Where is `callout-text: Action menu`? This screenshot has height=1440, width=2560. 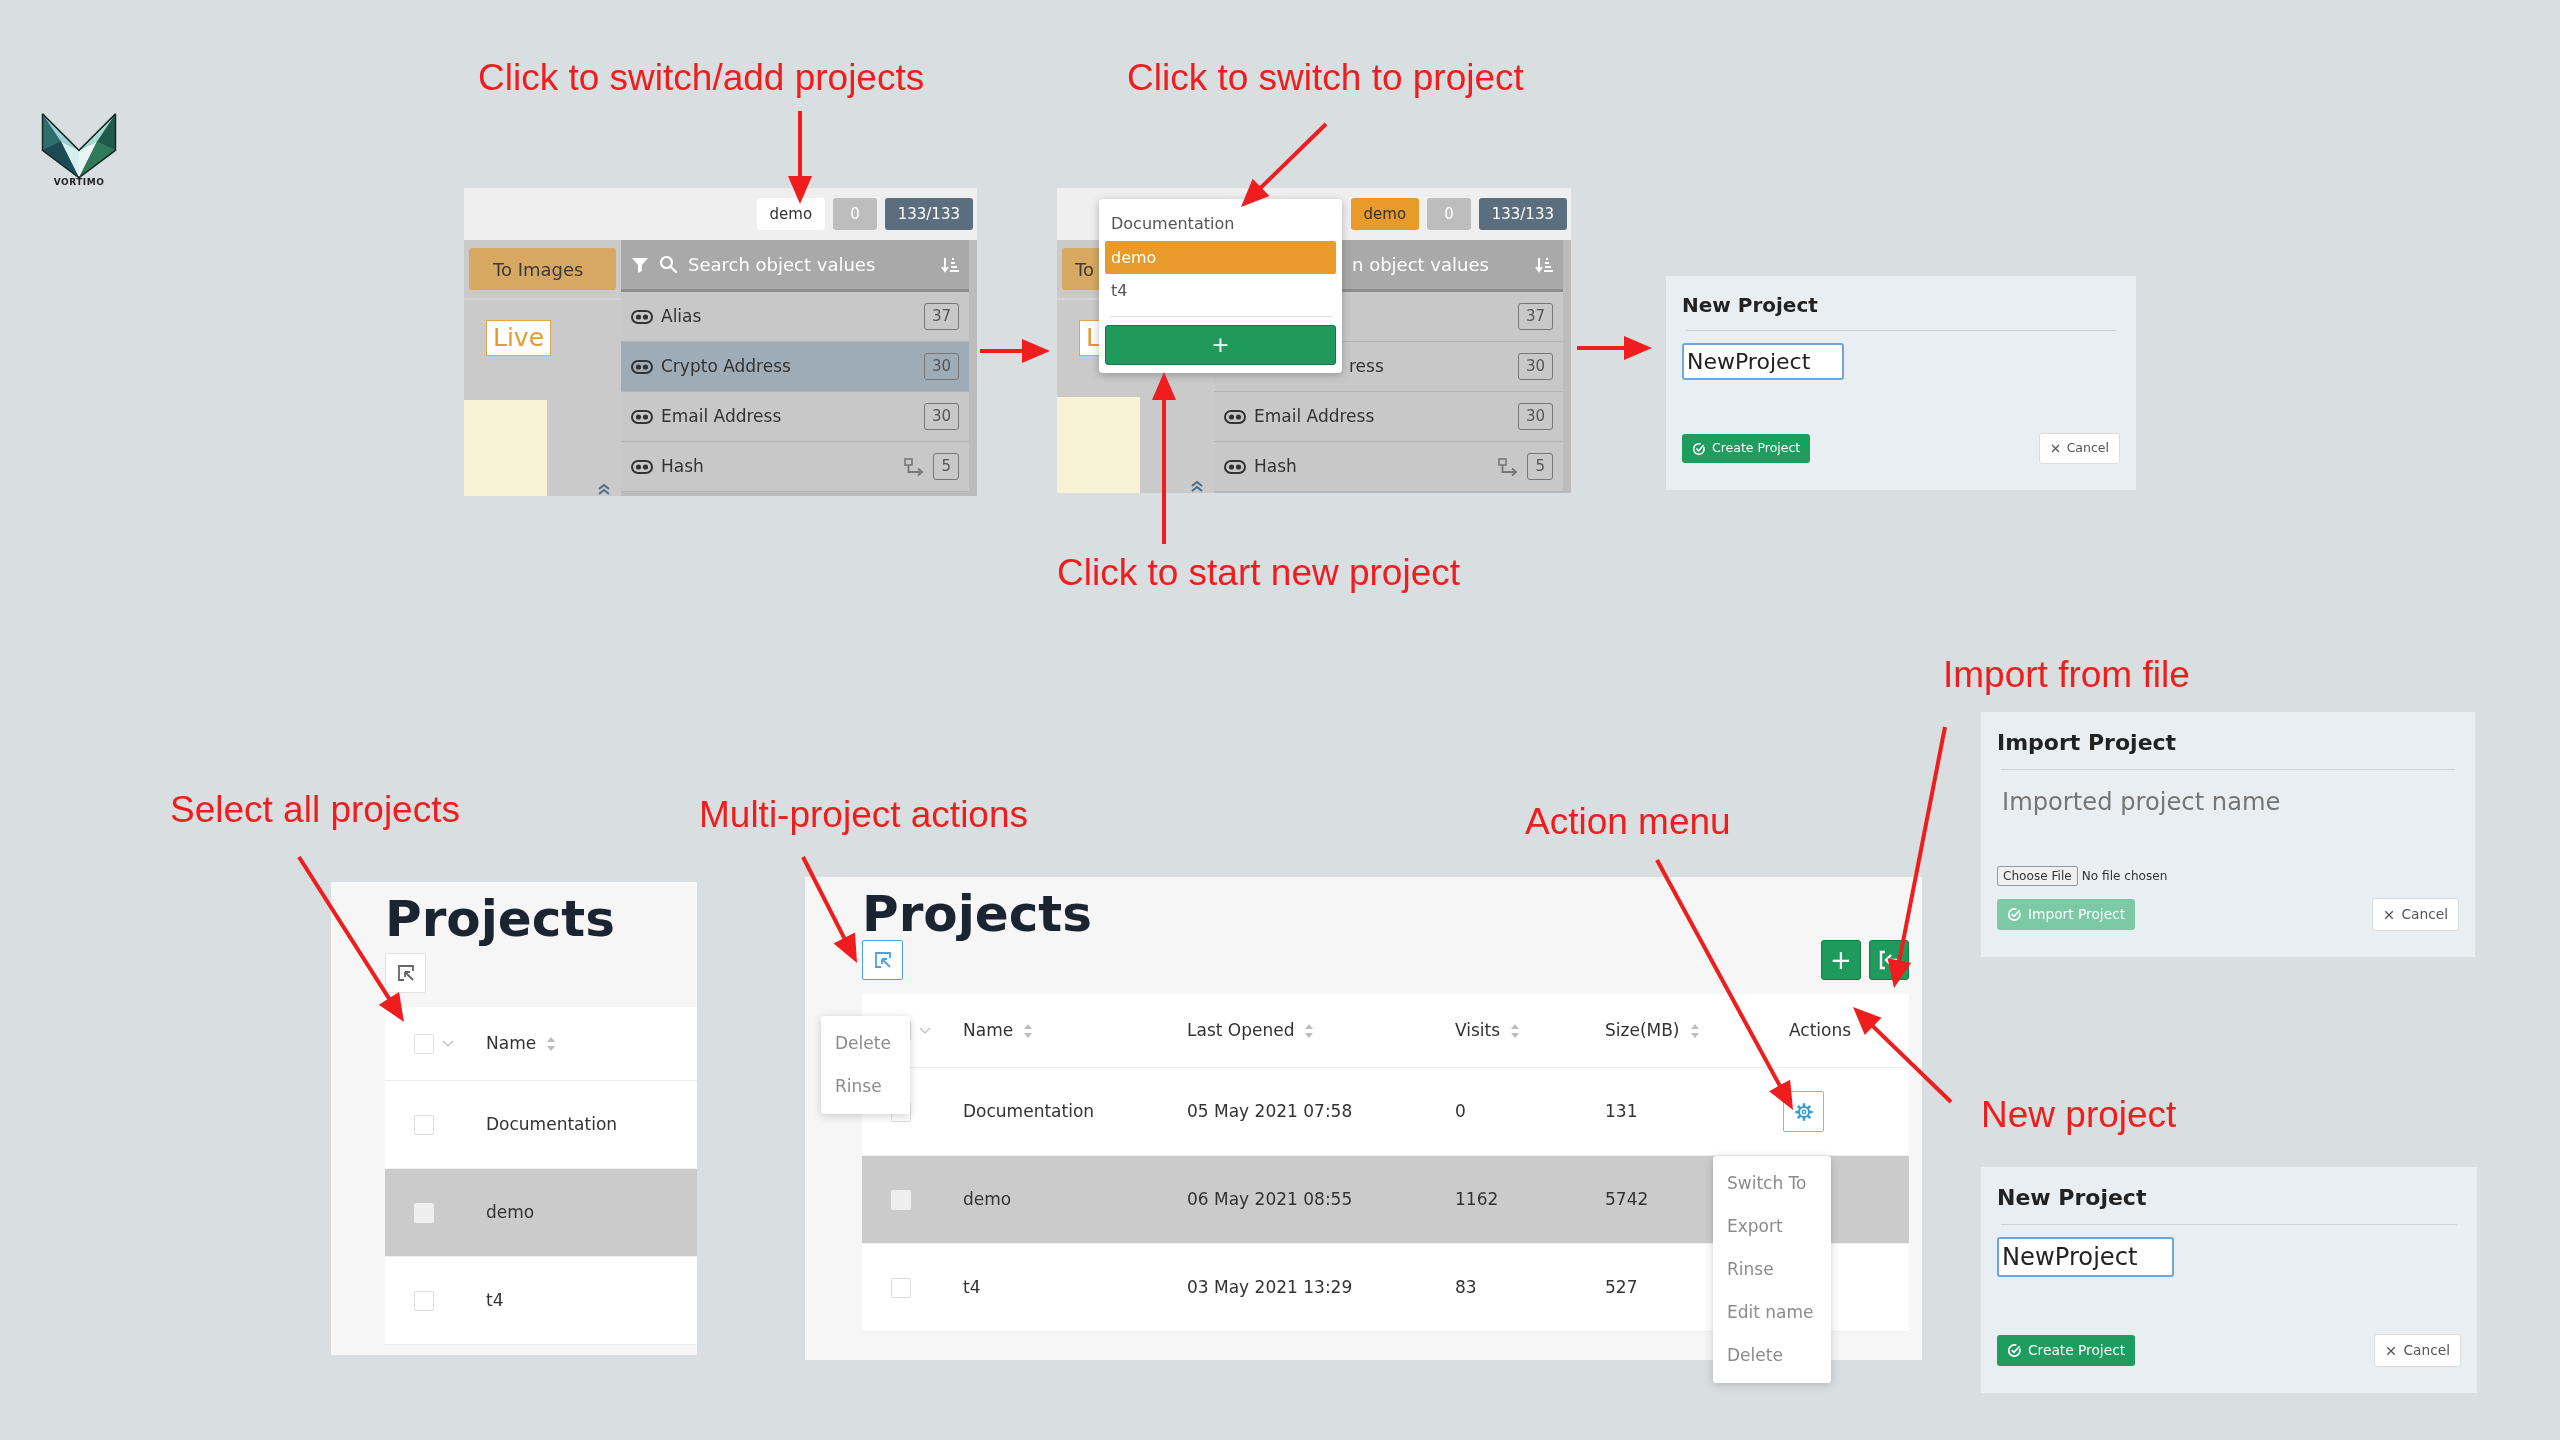 callout-text: Action menu is located at coordinates (1628, 822).